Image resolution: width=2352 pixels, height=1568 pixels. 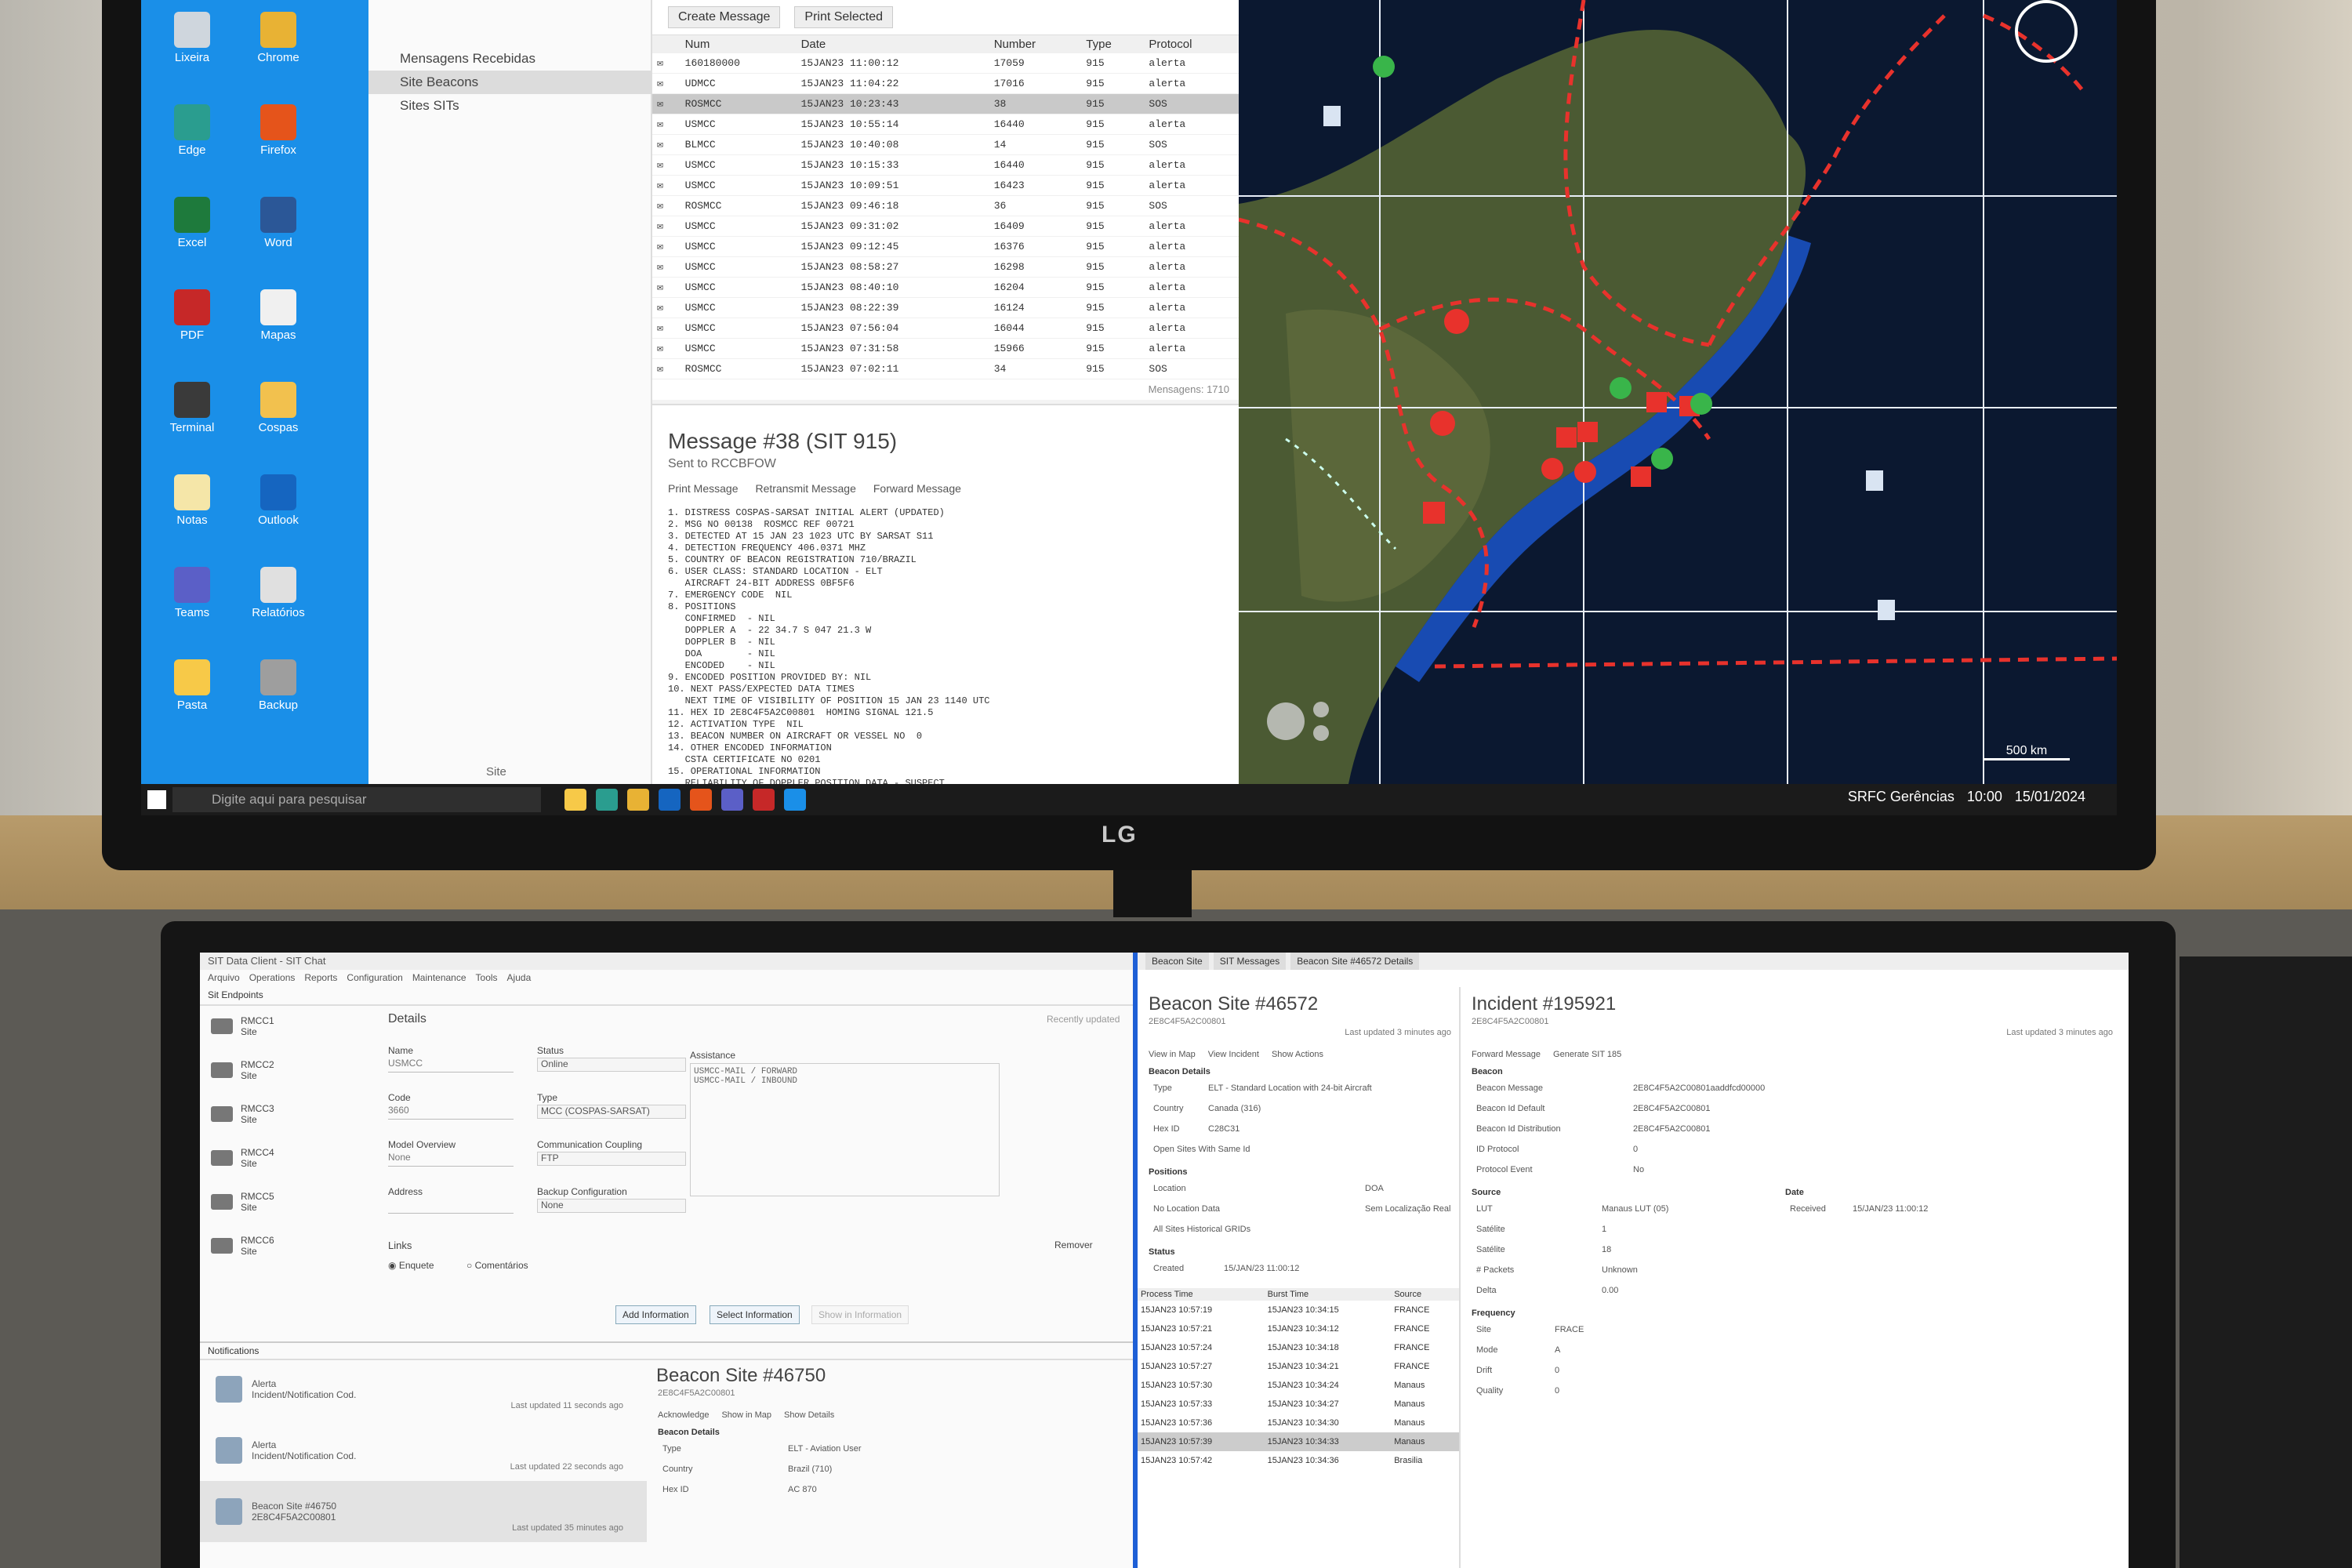 I want to click on compass-icon, so click(x=2046, y=32).